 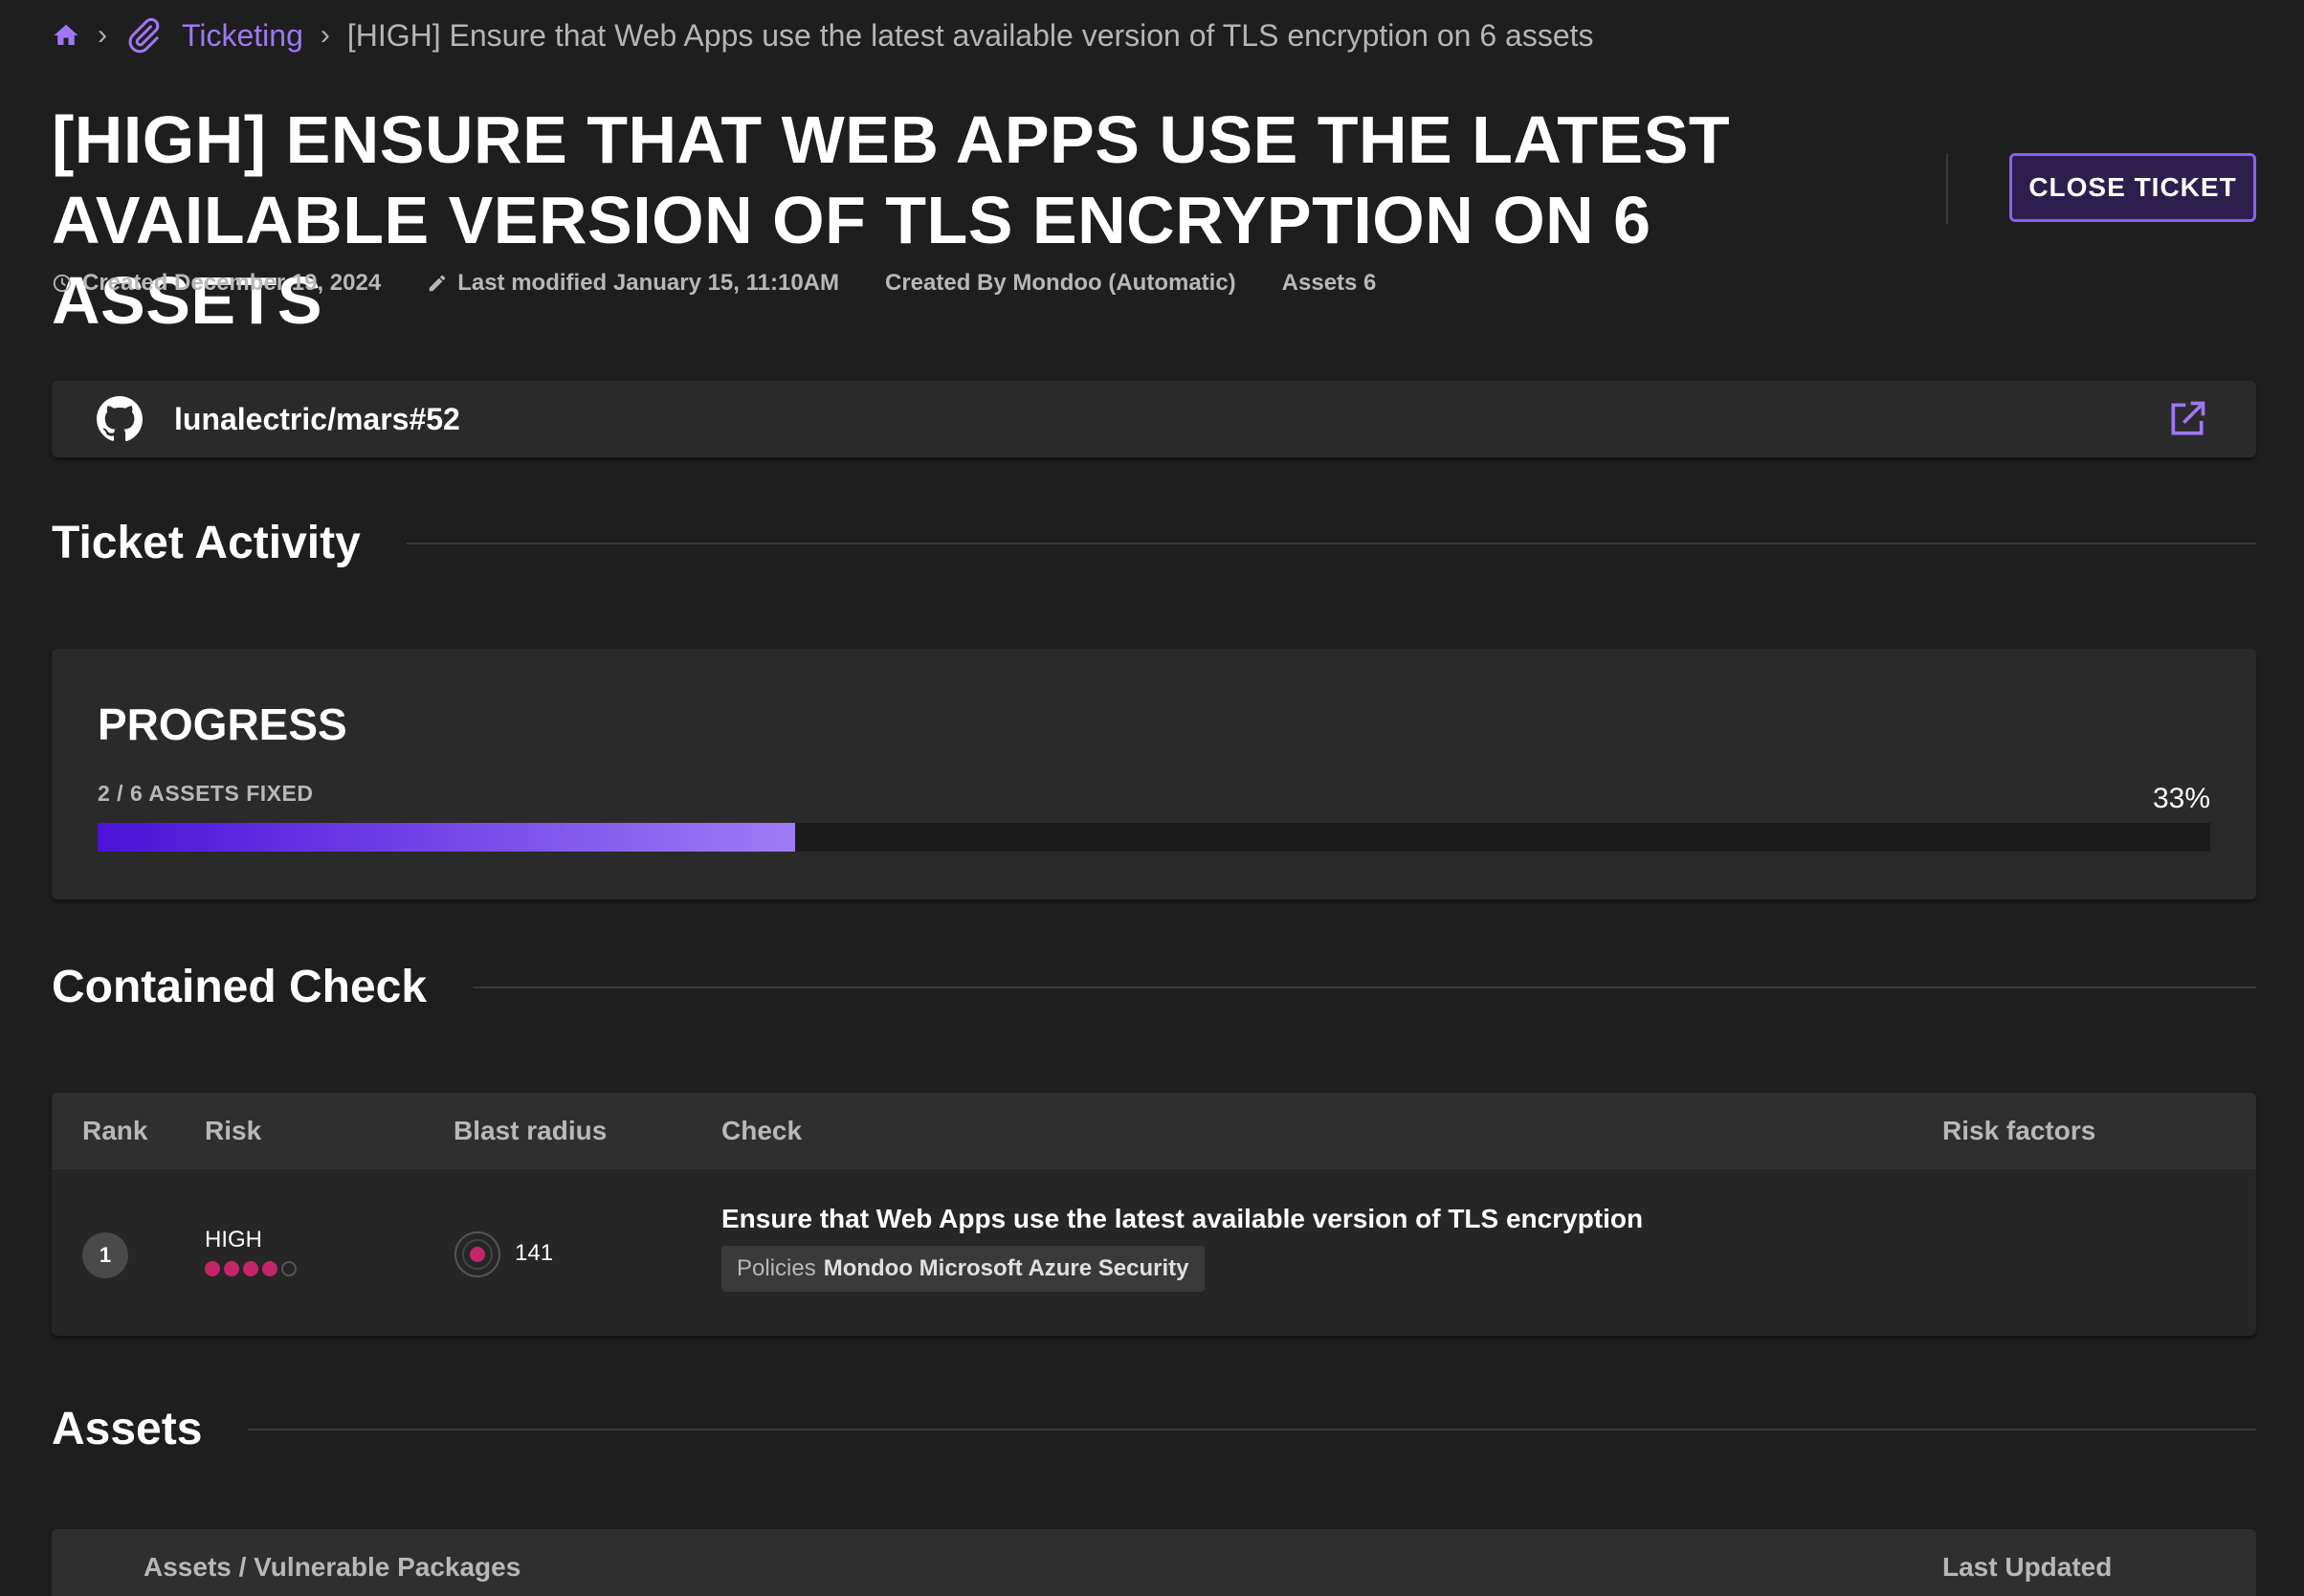 I want to click on column-header-last-updated: Last Updated, so click(x=2027, y=1568).